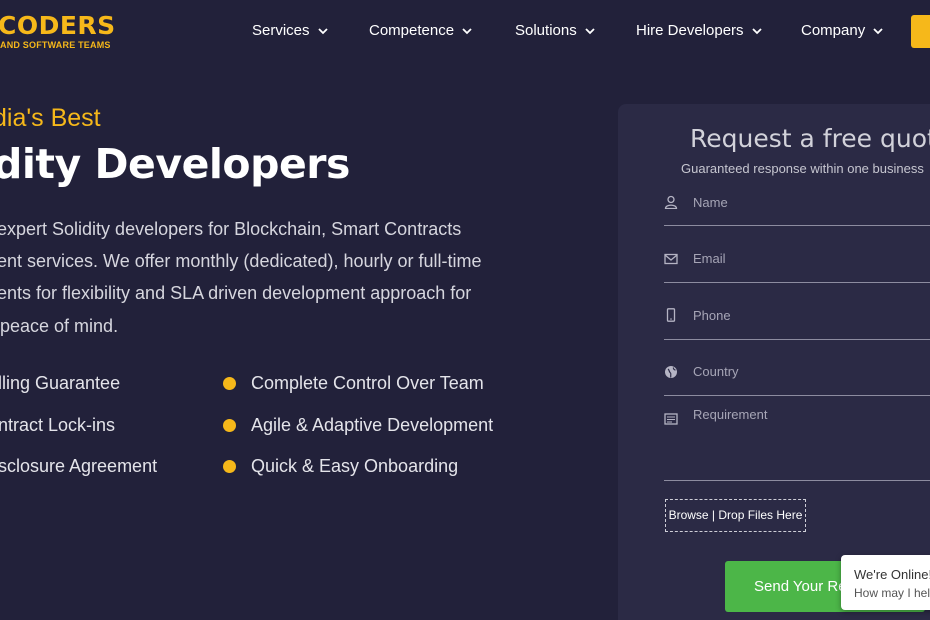  Describe the element at coordinates (920, 31) in the screenshot. I see `header-cta-button` at that location.